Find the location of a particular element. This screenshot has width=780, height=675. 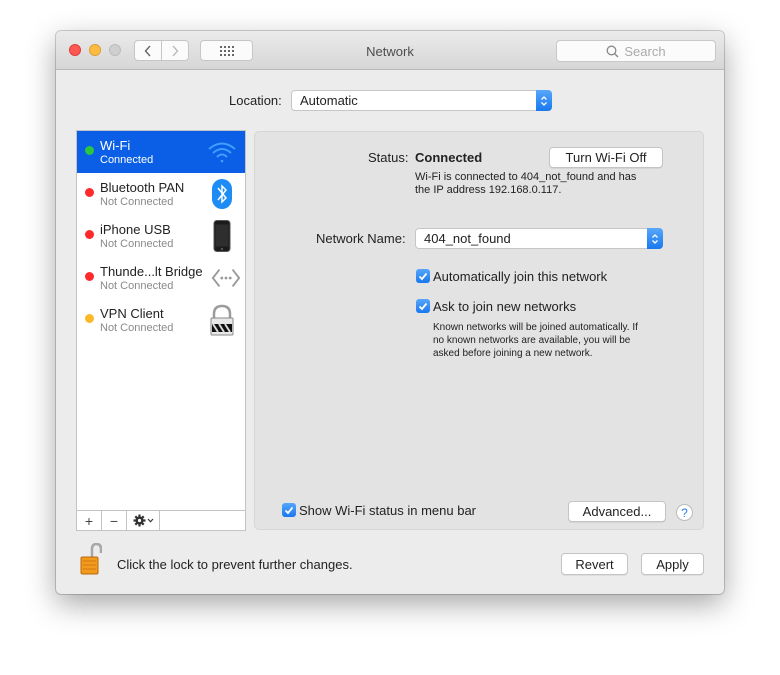

plus-icon: + is located at coordinates (89, 520).